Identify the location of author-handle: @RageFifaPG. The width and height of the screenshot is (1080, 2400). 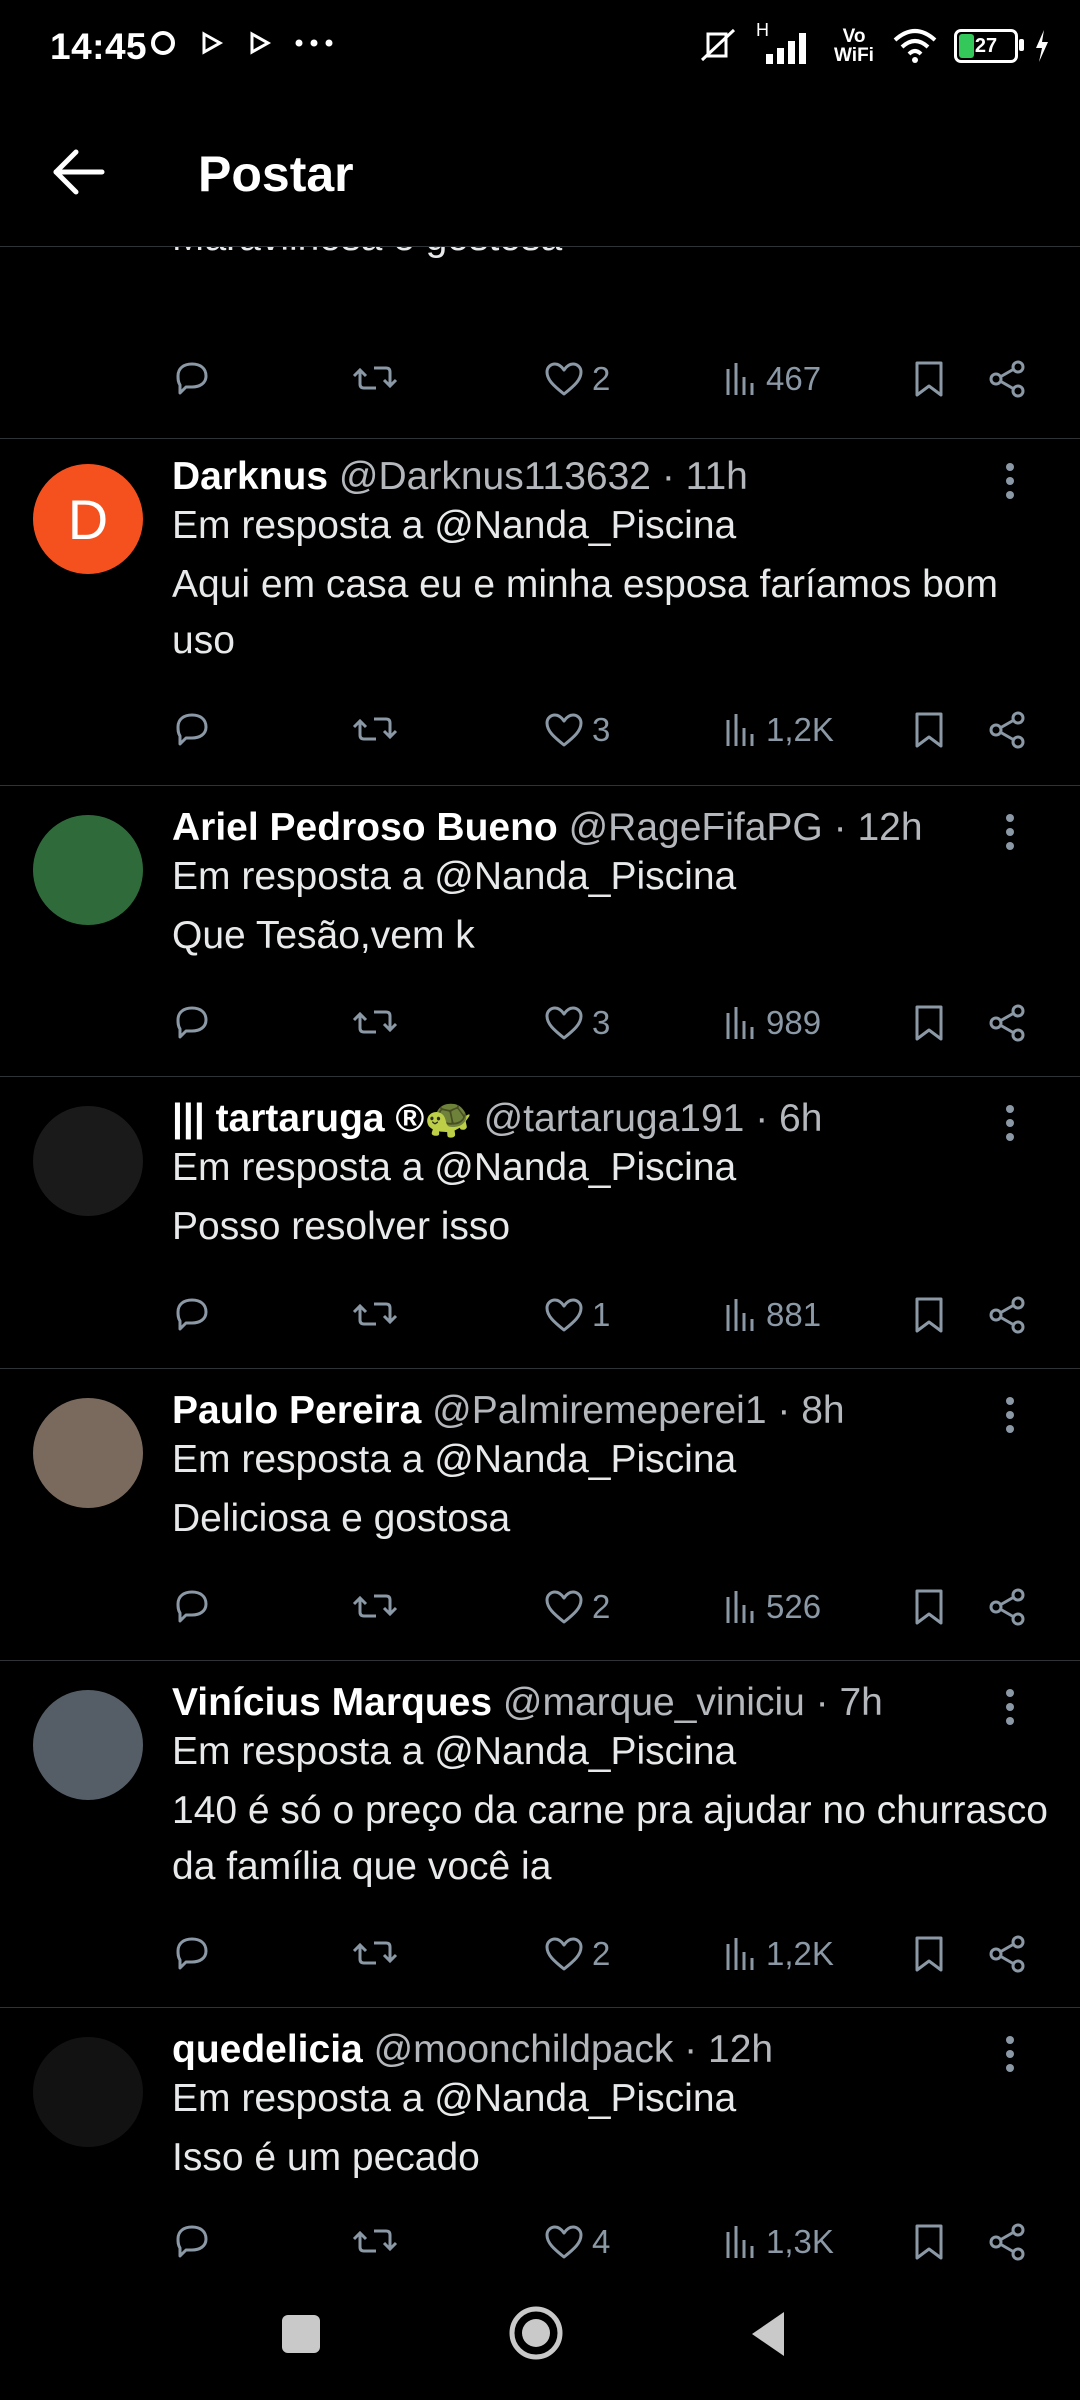
(696, 827).